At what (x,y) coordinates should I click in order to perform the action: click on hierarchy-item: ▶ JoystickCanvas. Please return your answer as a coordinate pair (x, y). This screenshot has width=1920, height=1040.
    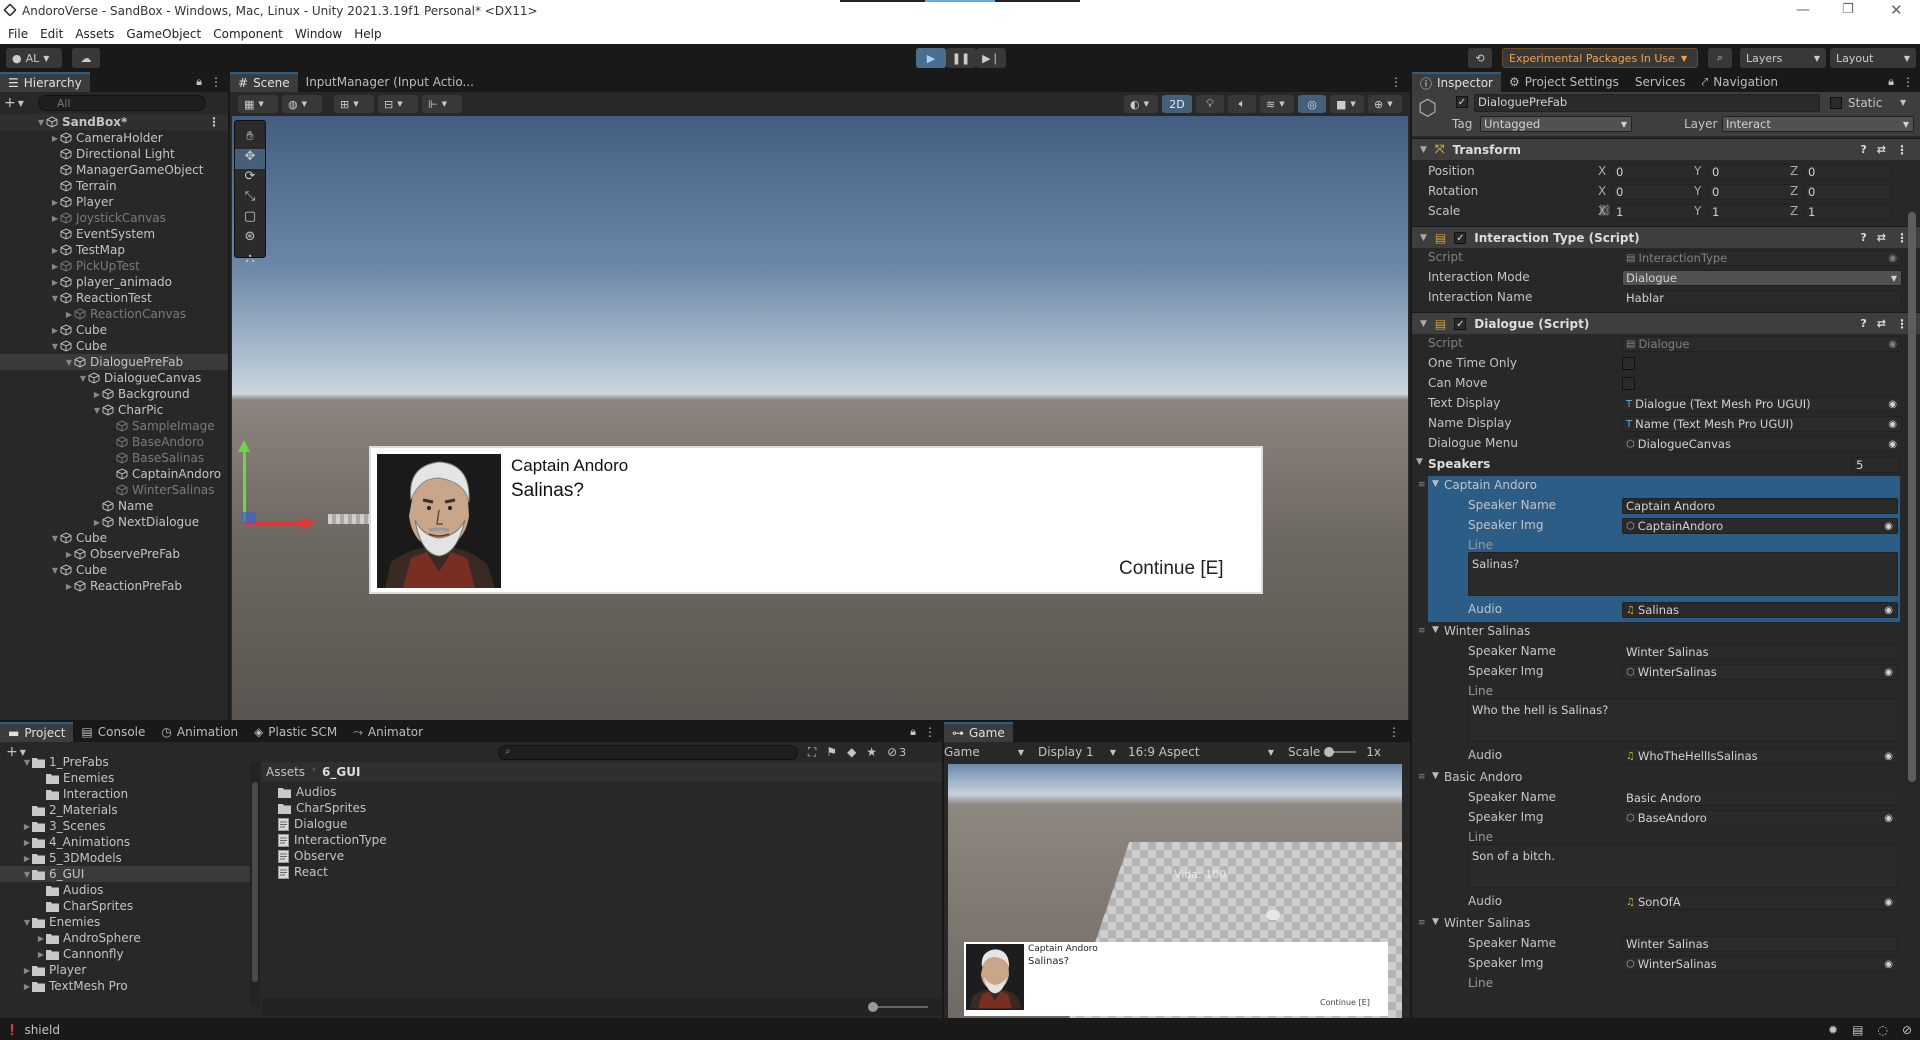
    Looking at the image, I should click on (114, 218).